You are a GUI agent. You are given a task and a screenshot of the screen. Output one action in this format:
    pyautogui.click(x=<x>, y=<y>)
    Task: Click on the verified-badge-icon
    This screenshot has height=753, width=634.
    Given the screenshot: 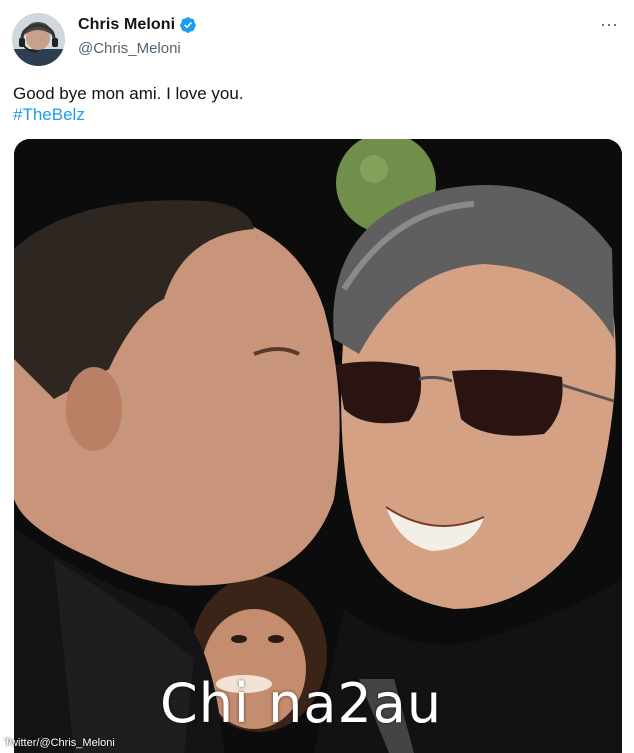 What is the action you would take?
    pyautogui.click(x=188, y=25)
    